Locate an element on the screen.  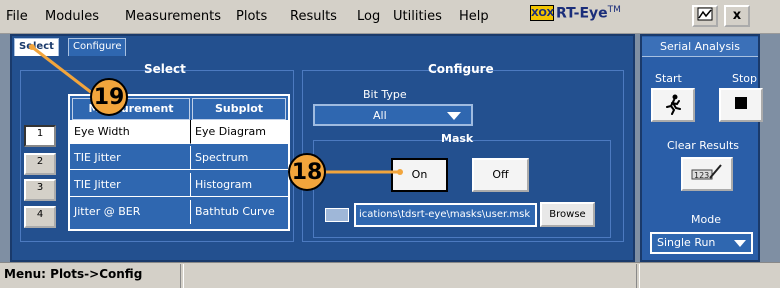
callout-19: 19 is located at coordinates (109, 97).